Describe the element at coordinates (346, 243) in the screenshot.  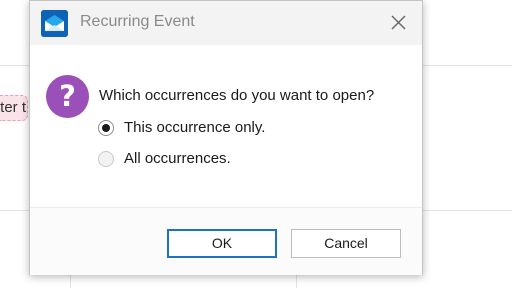
I see `cancel-button: Cancel` at that location.